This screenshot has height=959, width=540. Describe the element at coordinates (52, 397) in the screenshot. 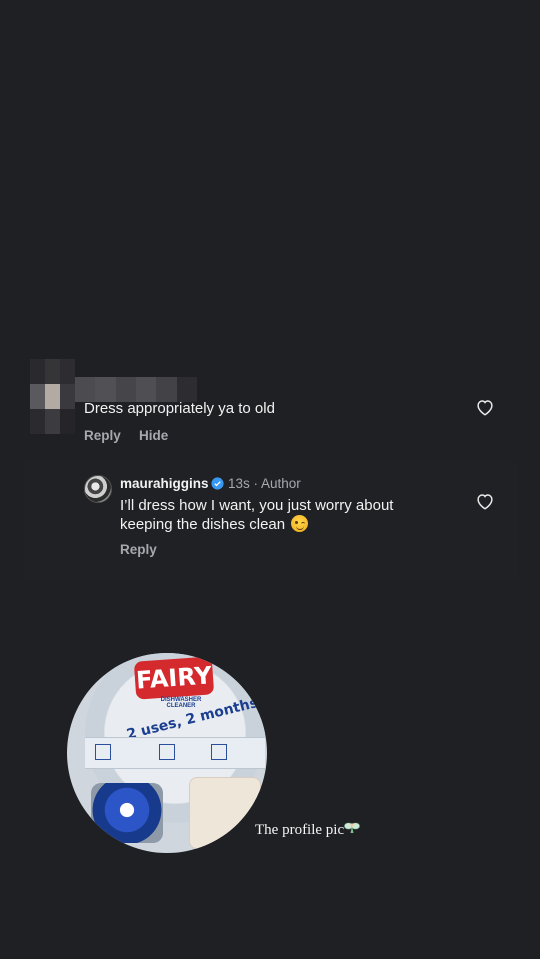

I see `censored-avatar` at that location.